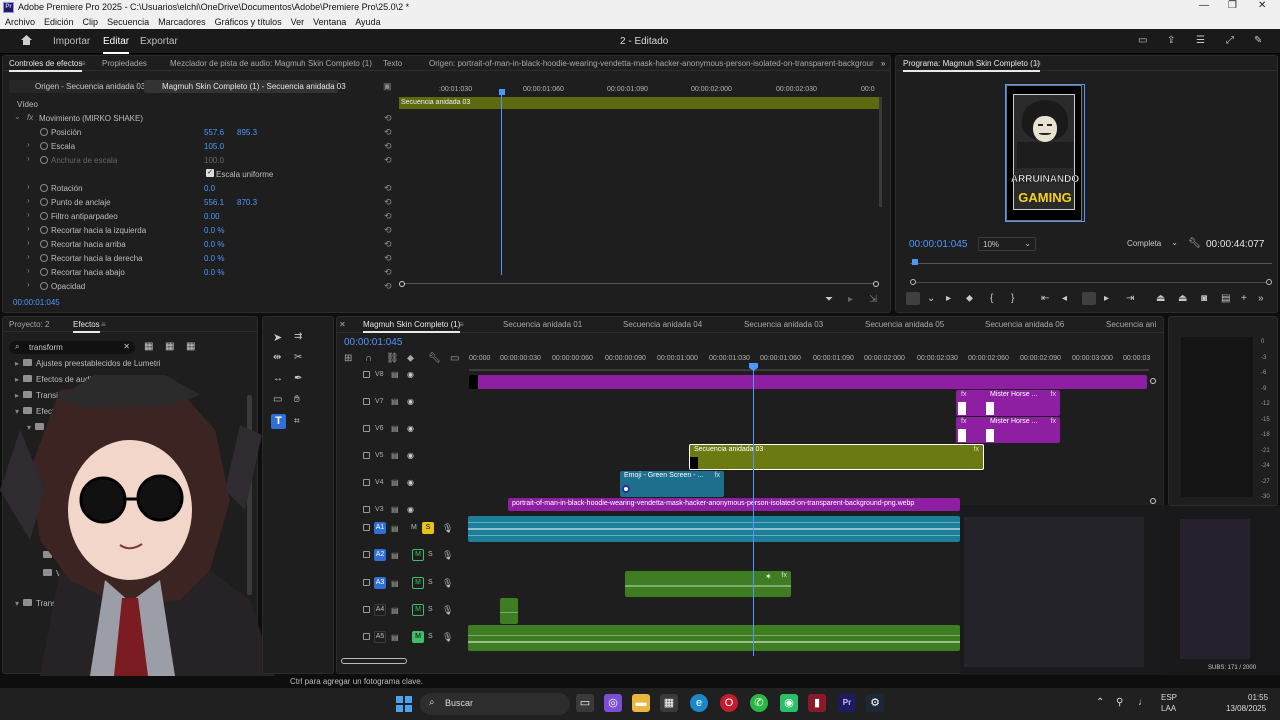 This screenshot has width=1280, height=720. I want to click on property-value-1: 0.0, so click(209, 188).